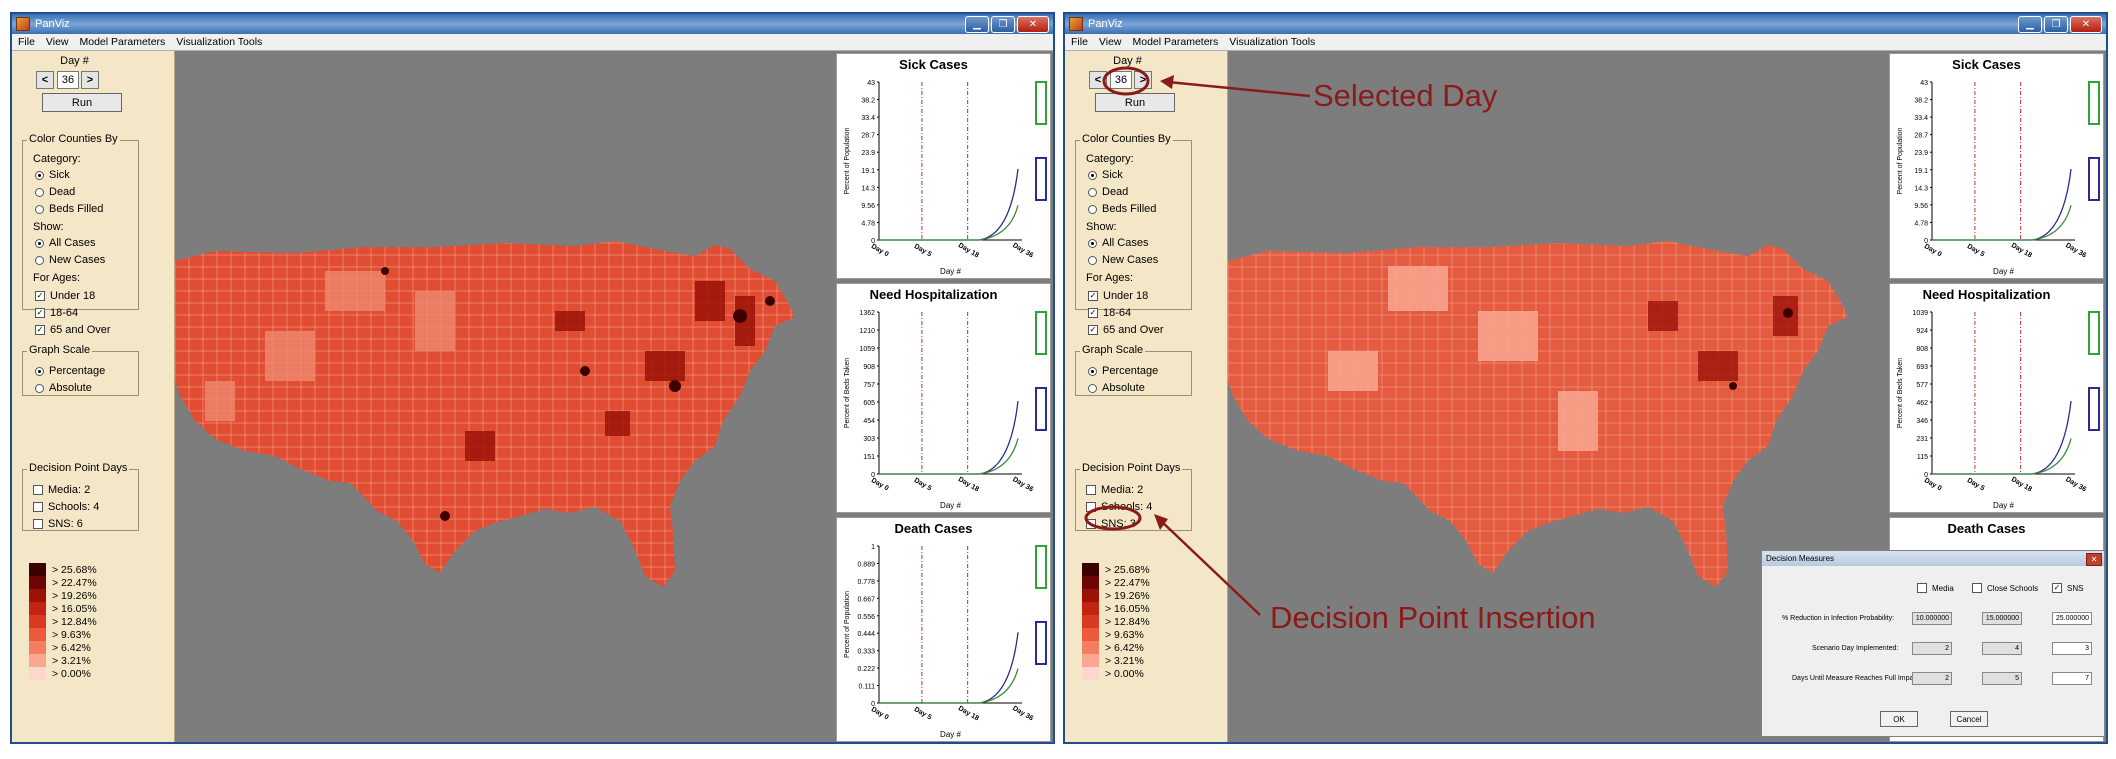 Image resolution: width=2116 pixels, height=759 pixels. I want to click on check-measure-close-schools: Close Schools, so click(2005, 588).